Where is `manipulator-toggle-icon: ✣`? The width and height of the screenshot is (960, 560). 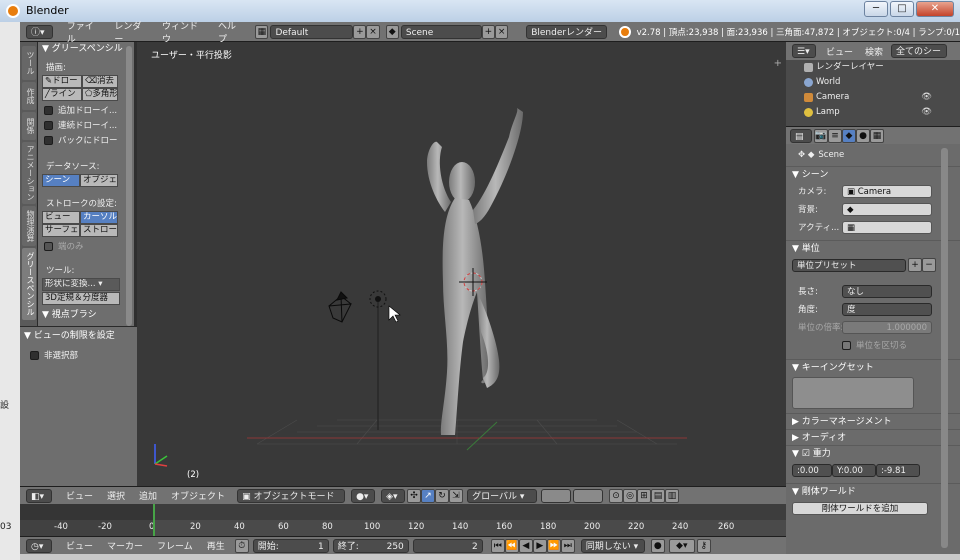 manipulator-toggle-icon: ✣ is located at coordinates (414, 495).